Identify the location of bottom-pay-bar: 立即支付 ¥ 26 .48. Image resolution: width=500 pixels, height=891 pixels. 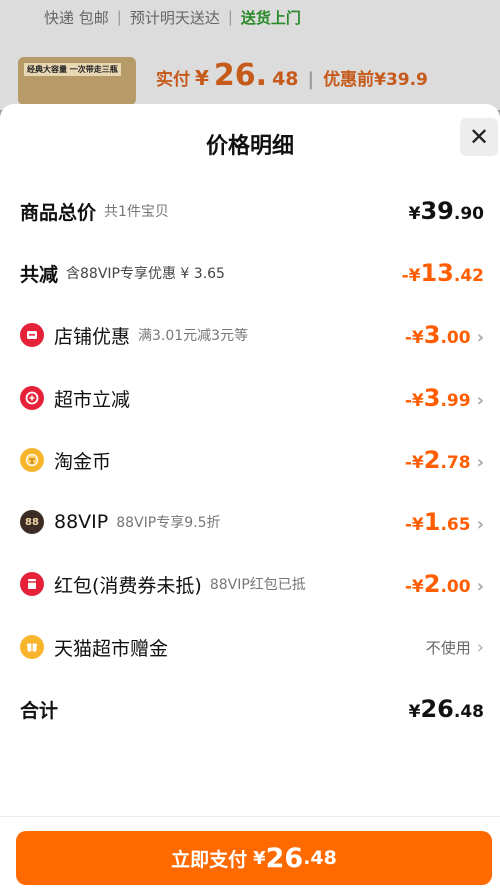
(250, 853).